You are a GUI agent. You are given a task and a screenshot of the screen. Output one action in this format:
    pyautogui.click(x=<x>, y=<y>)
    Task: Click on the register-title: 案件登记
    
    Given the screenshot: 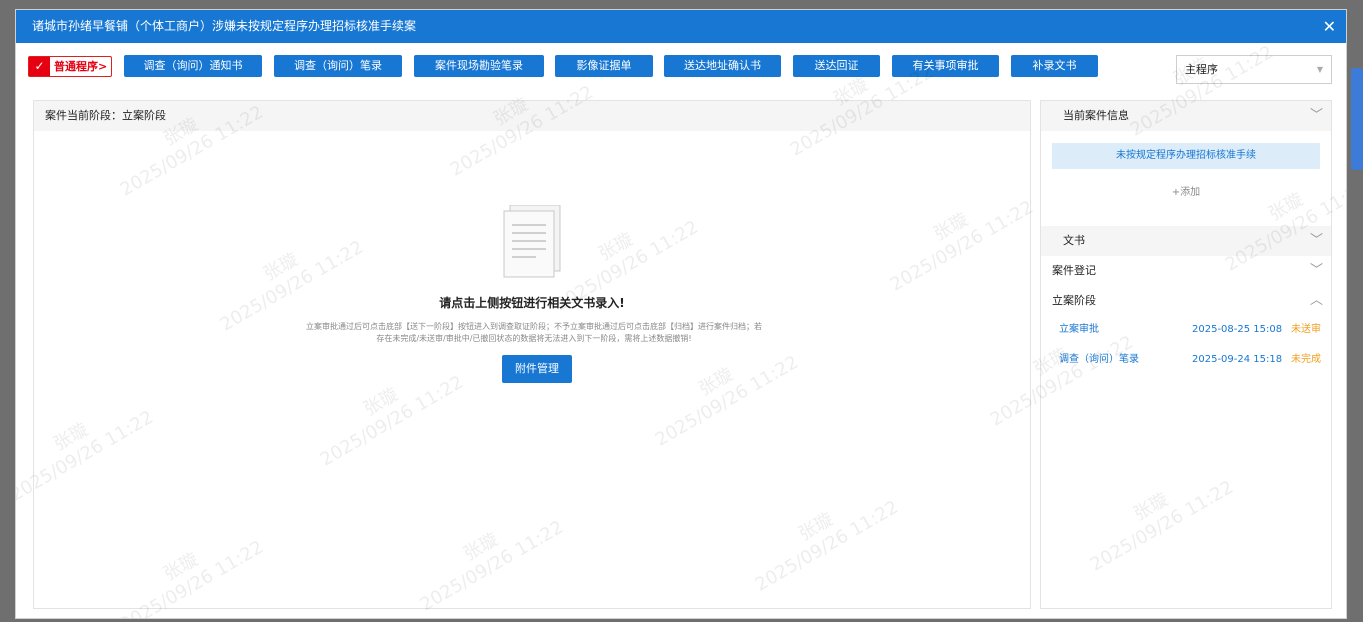 What is the action you would take?
    pyautogui.click(x=1074, y=270)
    